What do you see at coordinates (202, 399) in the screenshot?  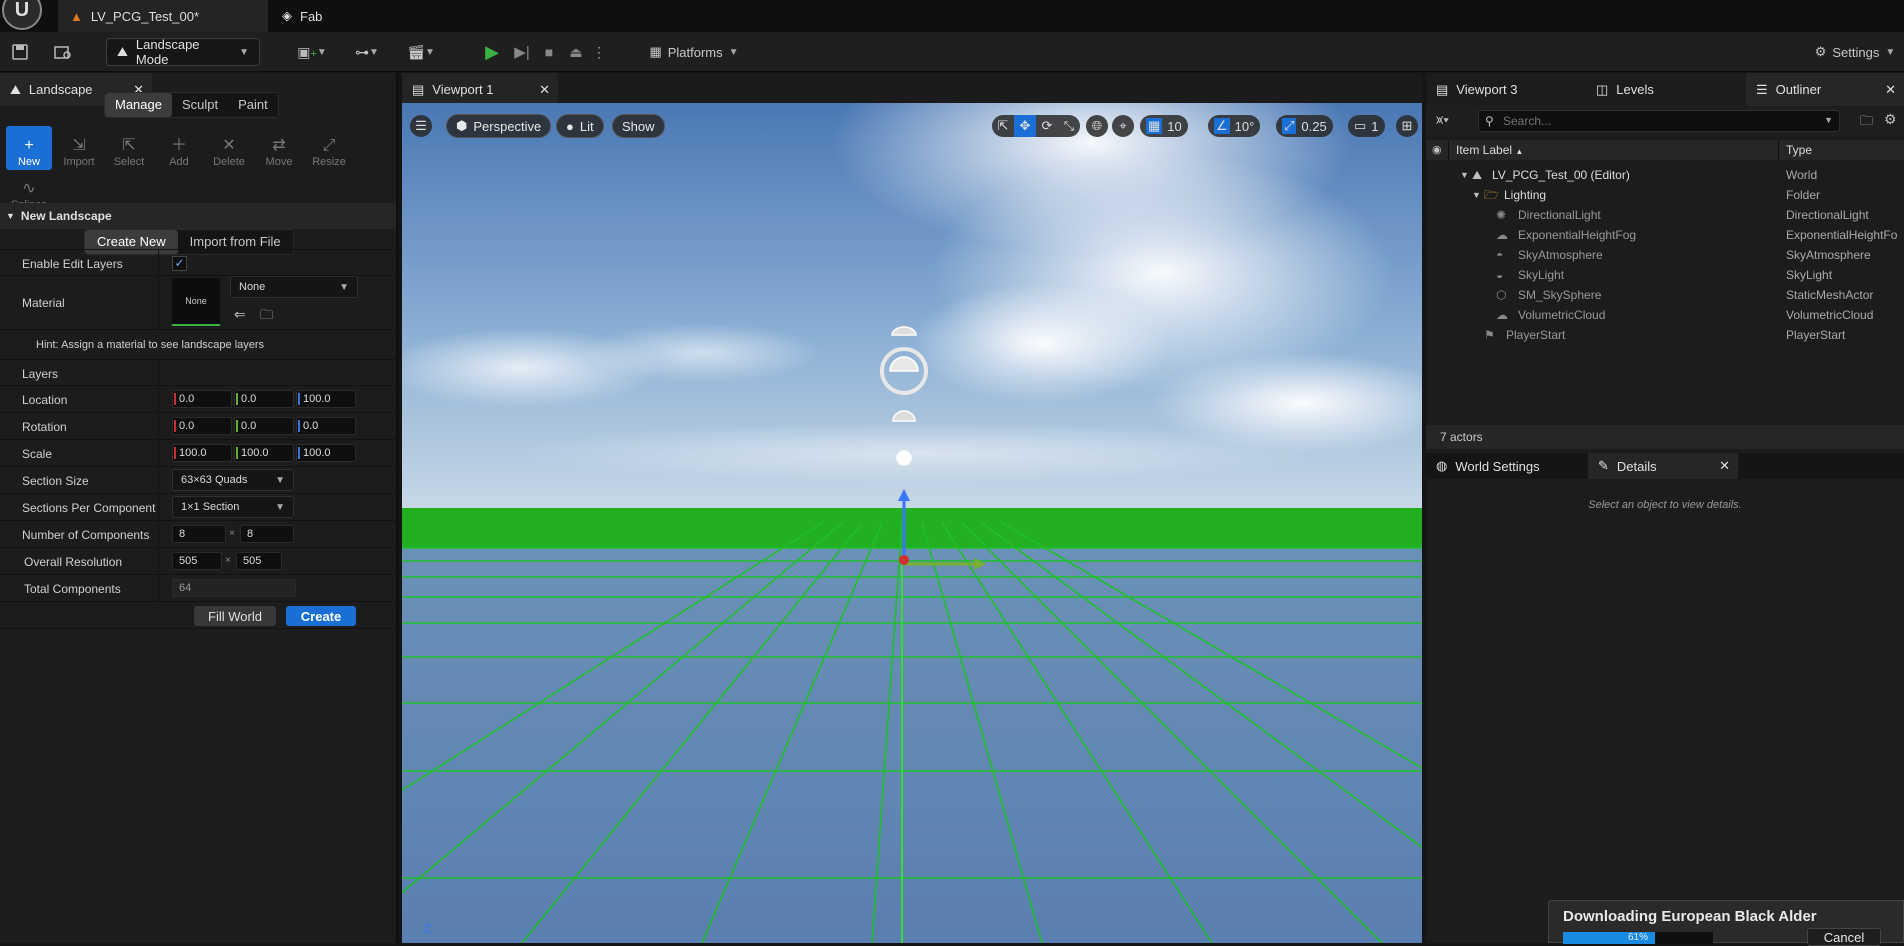 I see `location-x-field: 0.0` at bounding box center [202, 399].